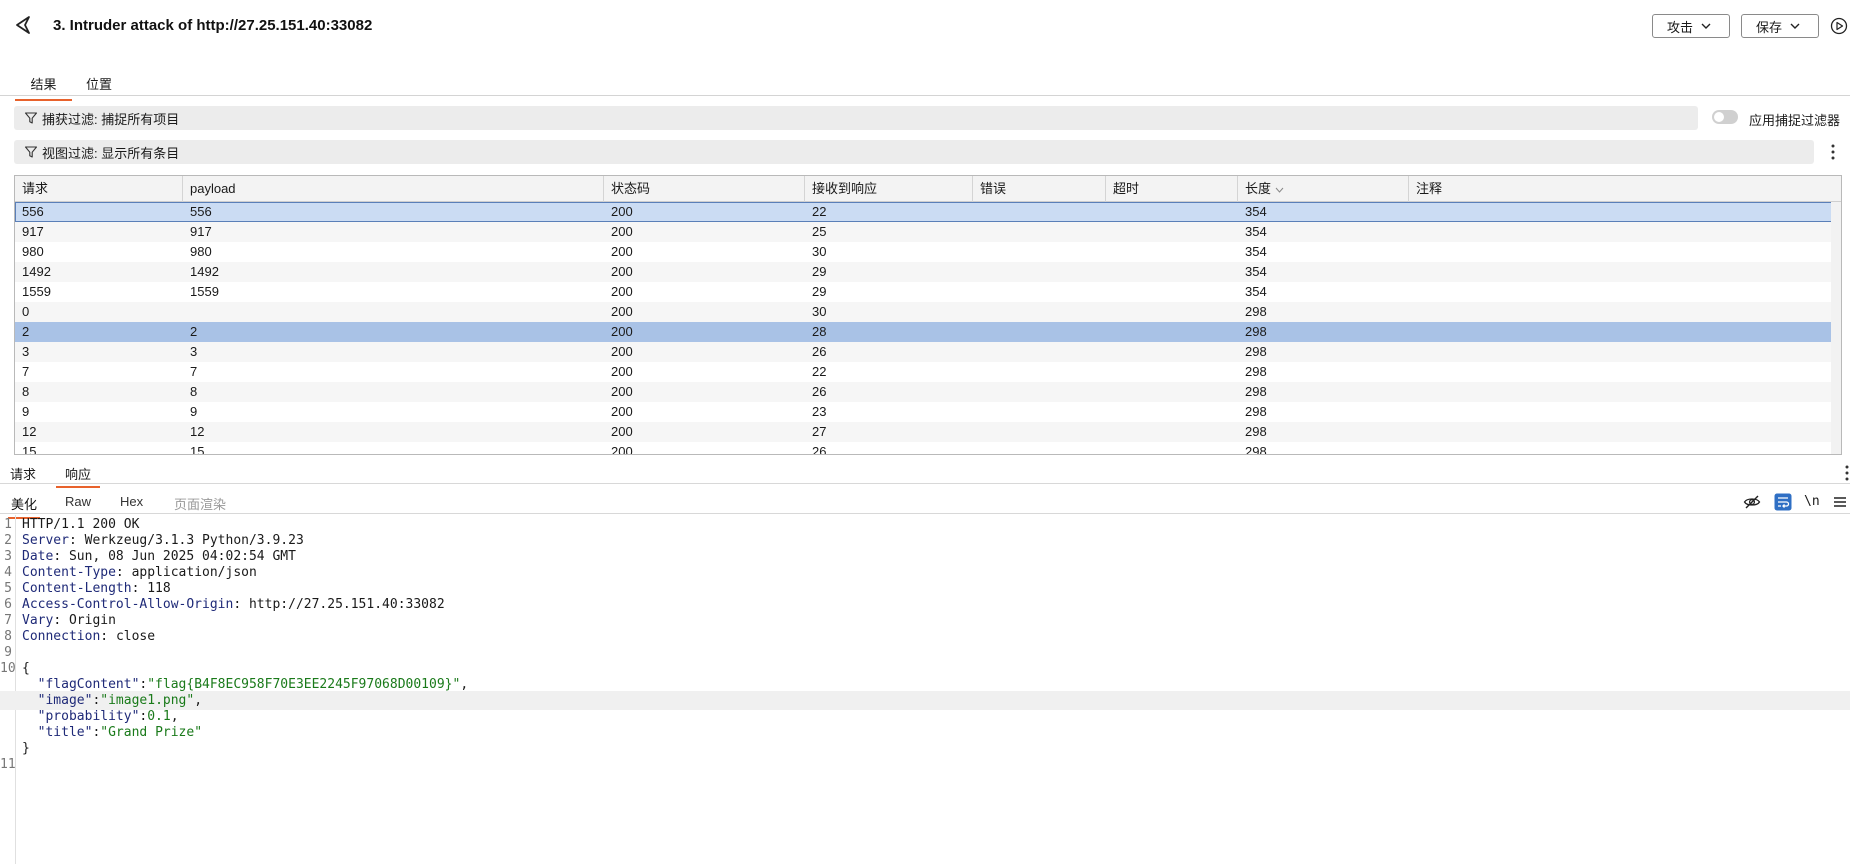  What do you see at coordinates (197, 449) in the screenshot?
I see `cell-payload: 15` at bounding box center [197, 449].